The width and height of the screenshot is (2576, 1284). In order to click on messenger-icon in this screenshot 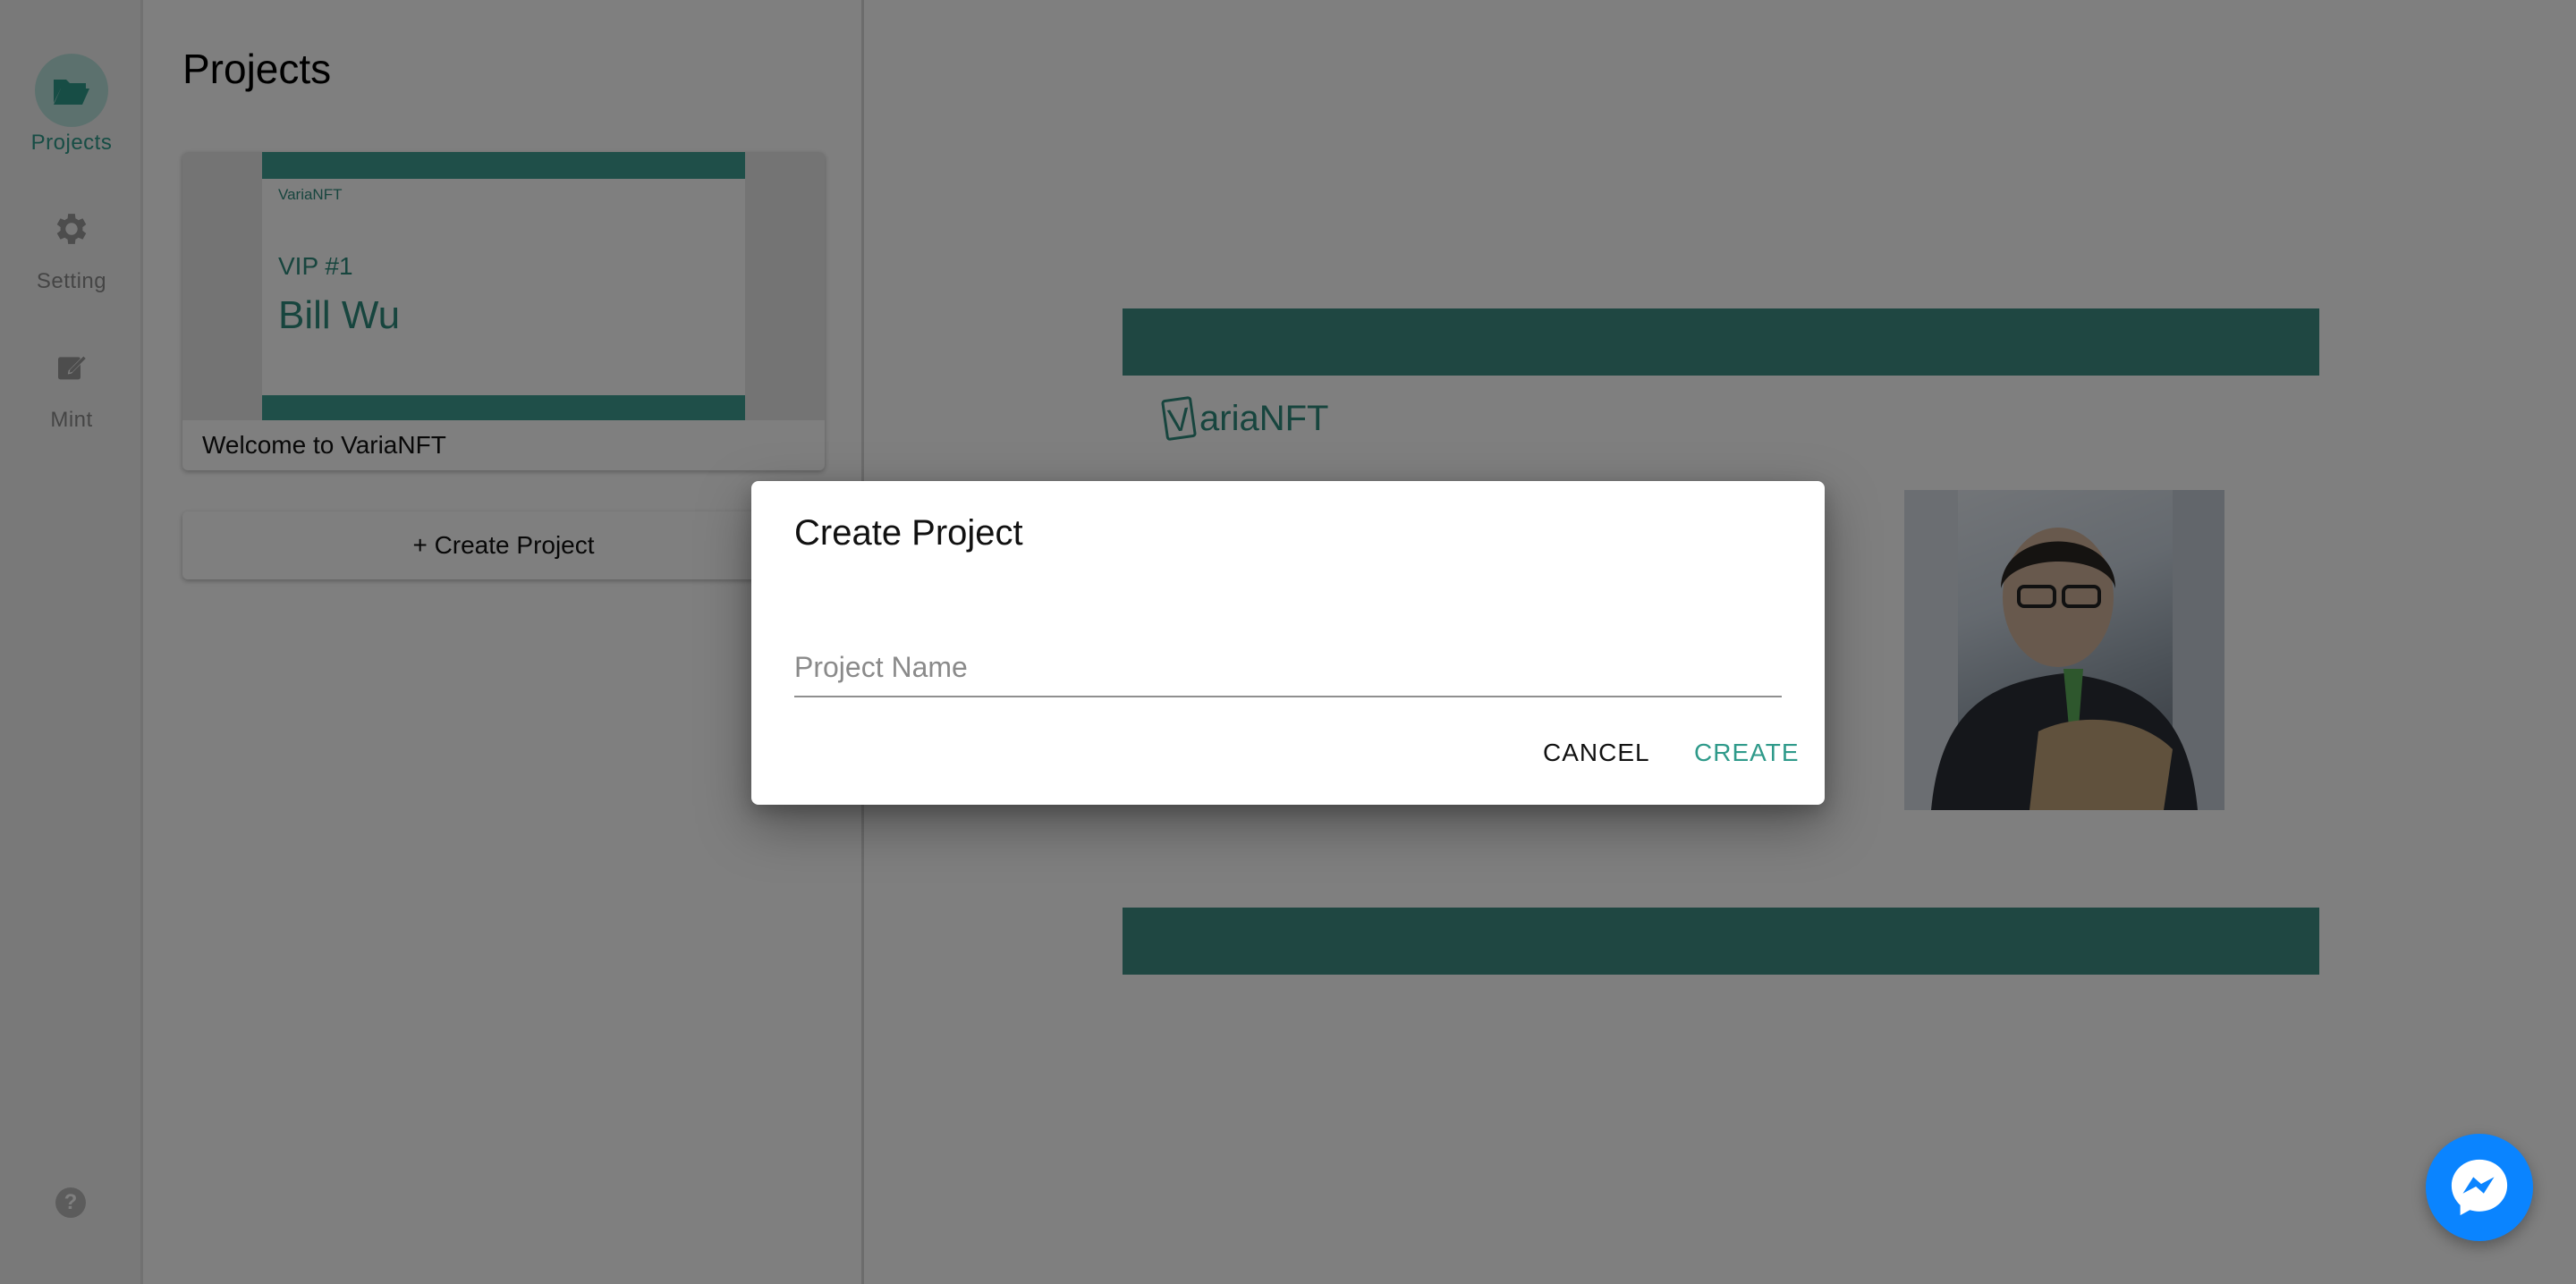, I will do `click(2479, 1187)`.